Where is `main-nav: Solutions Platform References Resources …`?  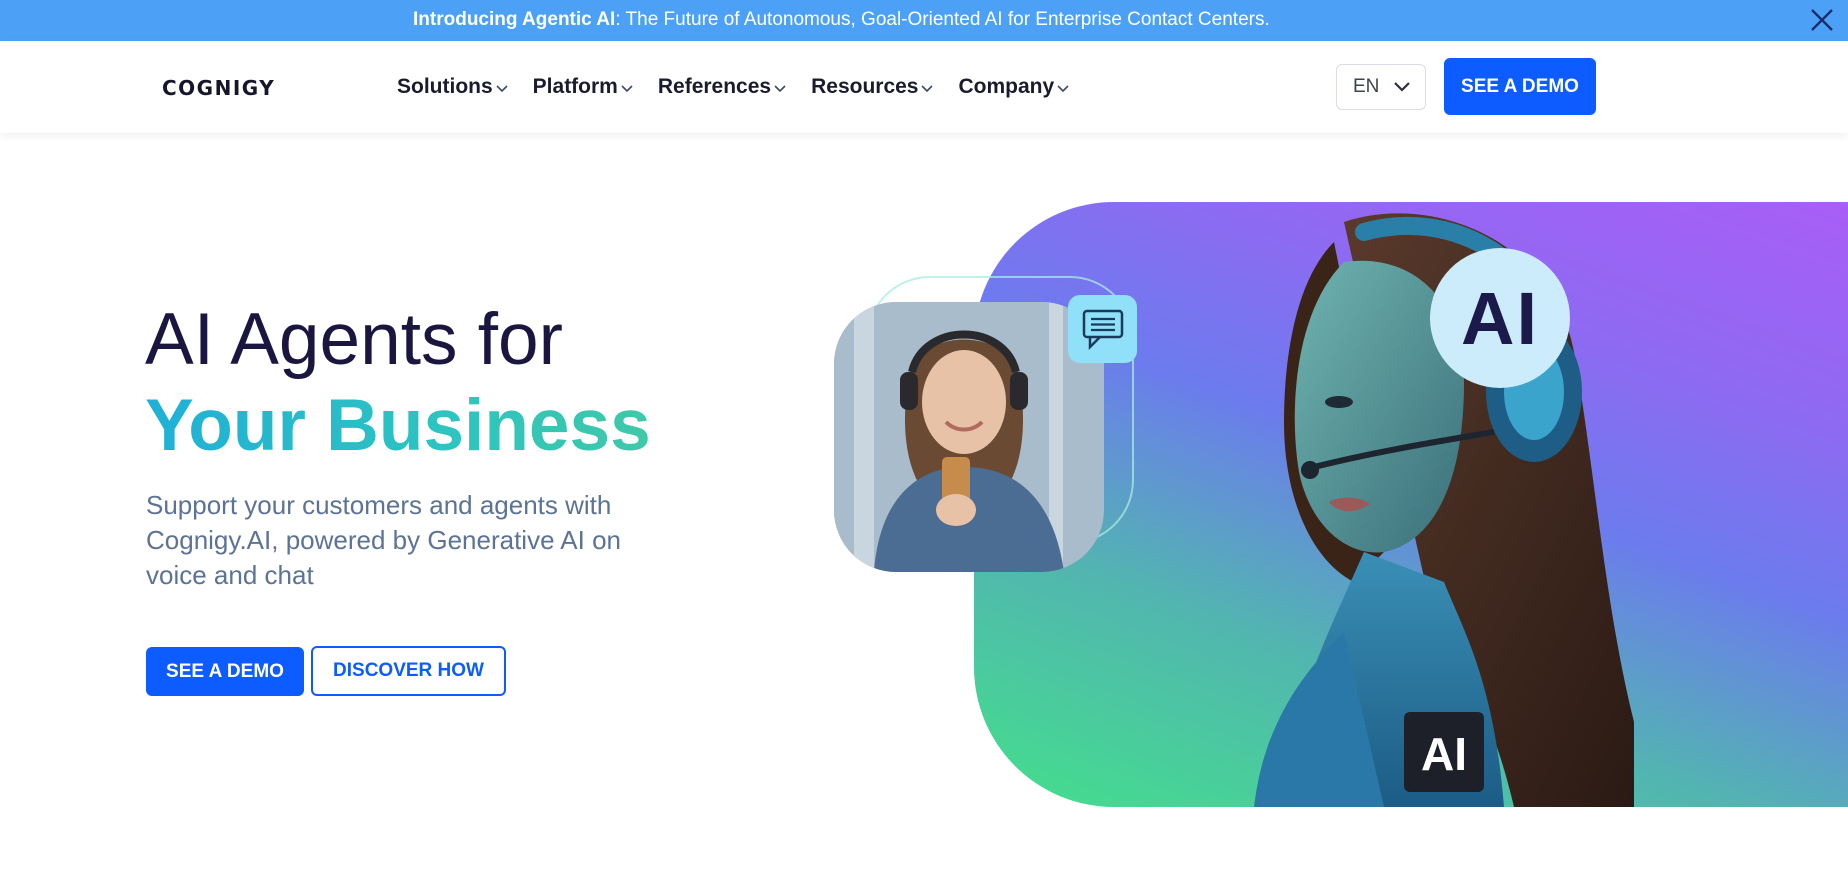
main-nav: Solutions Platform References Resources … is located at coordinates (745, 87).